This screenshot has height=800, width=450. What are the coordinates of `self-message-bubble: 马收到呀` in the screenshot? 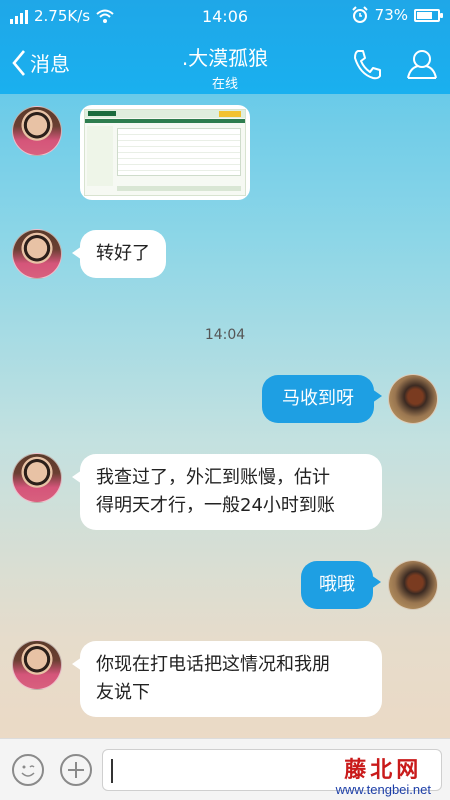 It's located at (322, 399).